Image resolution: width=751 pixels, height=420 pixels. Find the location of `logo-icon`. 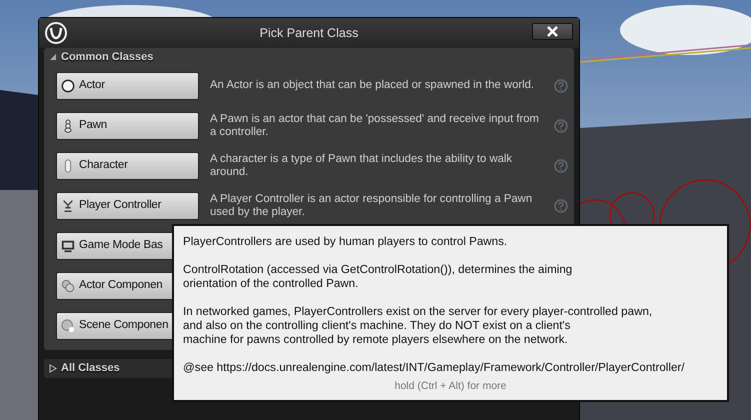

logo-icon is located at coordinates (56, 33).